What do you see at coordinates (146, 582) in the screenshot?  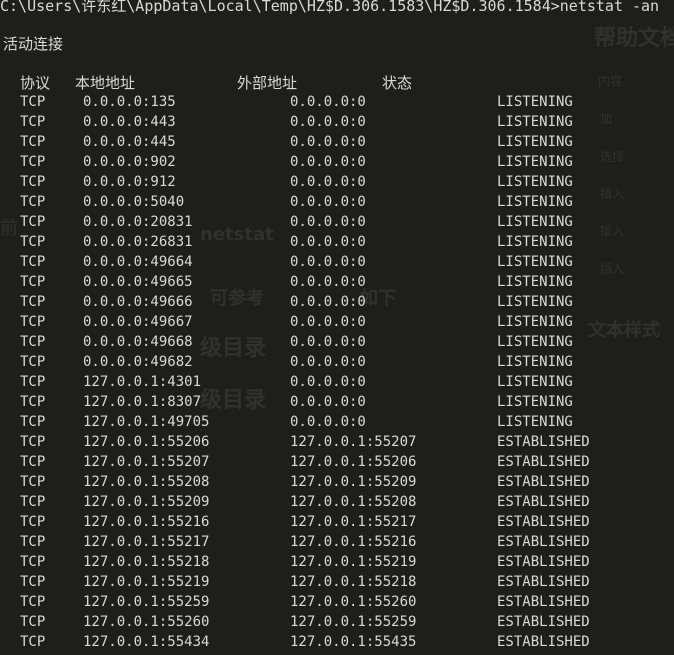 I see `cell-local-address: 127.0.0.1:55219` at bounding box center [146, 582].